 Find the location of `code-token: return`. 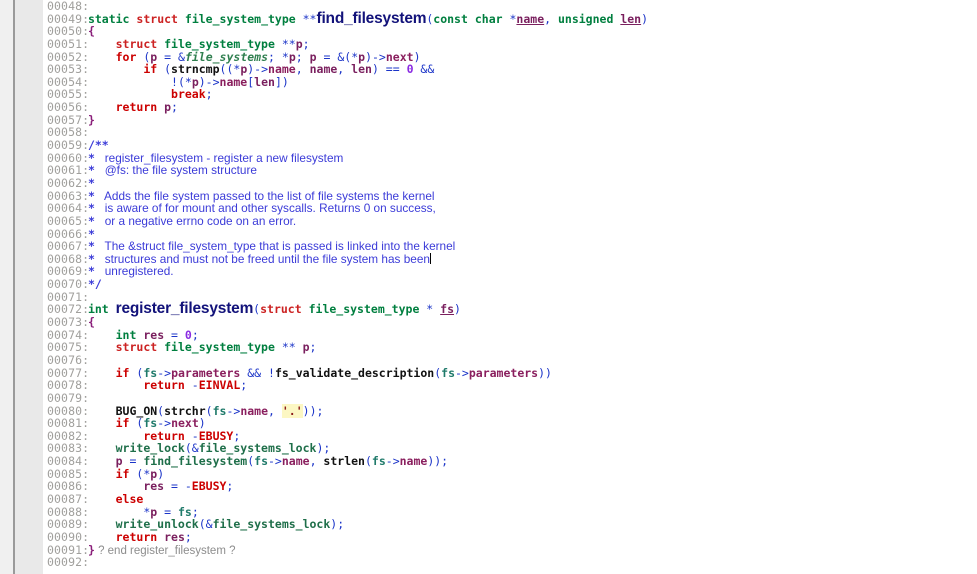

code-token: return is located at coordinates (136, 536).